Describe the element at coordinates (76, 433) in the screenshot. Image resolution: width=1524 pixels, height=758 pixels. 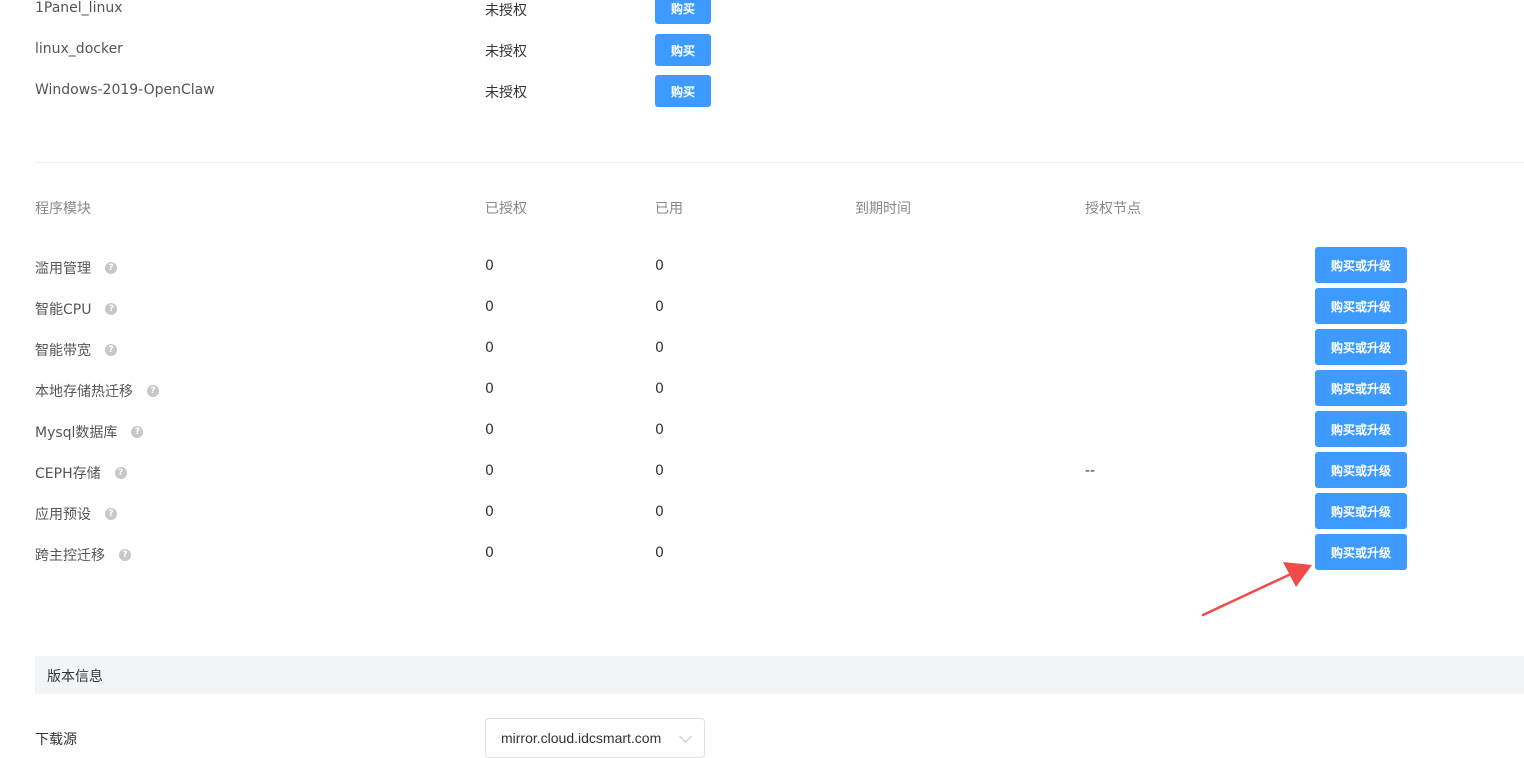
I see `module-name: Mysql数据库` at that location.